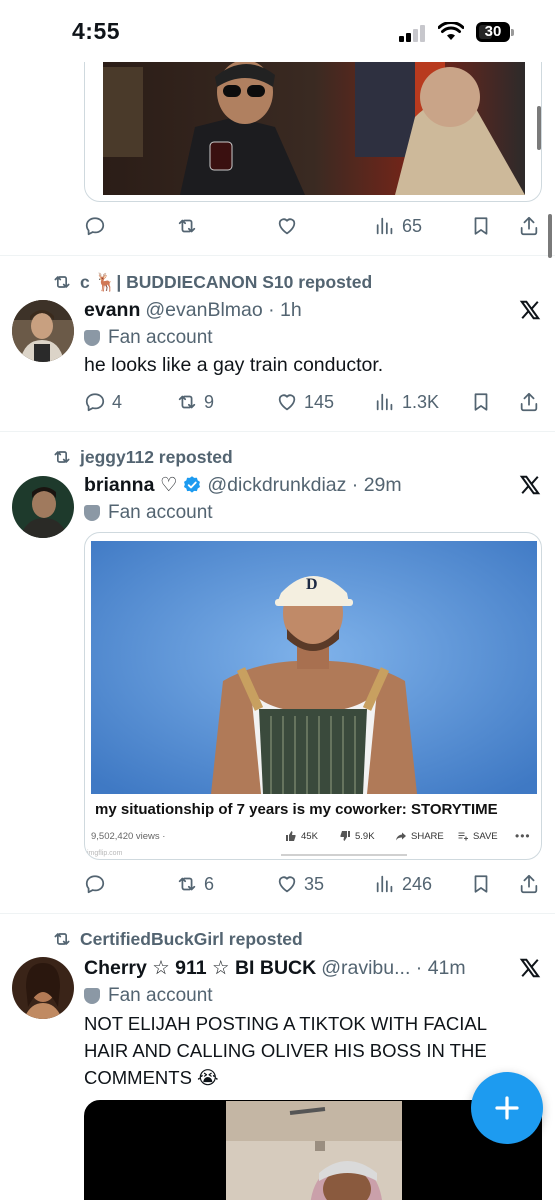 Image resolution: width=555 pixels, height=1200 pixels. Describe the element at coordinates (414, 33) in the screenshot. I see `cellular-signal-icon` at that location.